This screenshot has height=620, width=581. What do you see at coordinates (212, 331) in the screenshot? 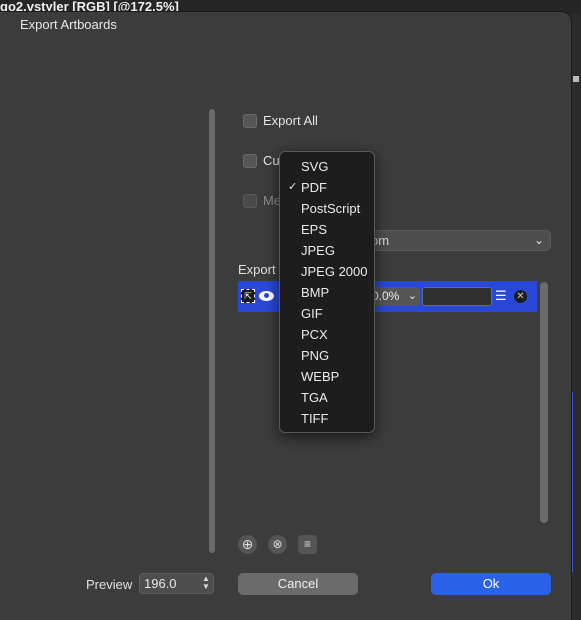
I see `panel-splitter` at bounding box center [212, 331].